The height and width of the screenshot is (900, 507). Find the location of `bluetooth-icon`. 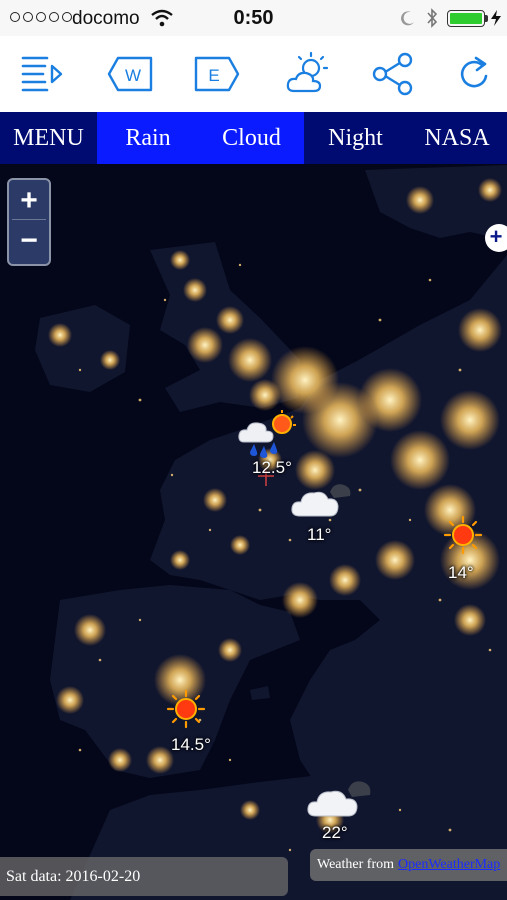

bluetooth-icon is located at coordinates (432, 18).